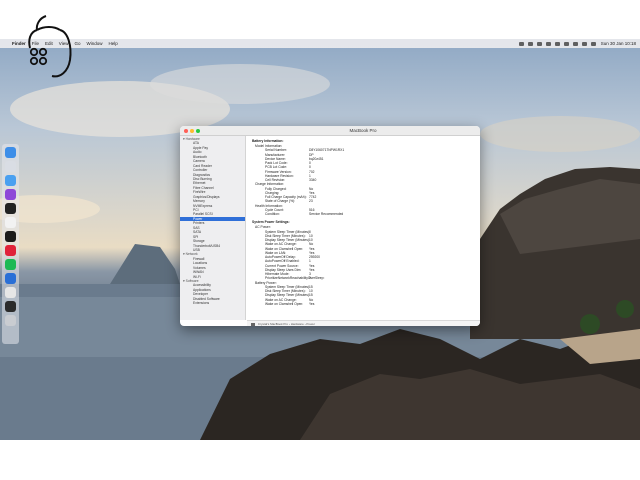 This screenshot has height=480, width=640. Describe the element at coordinates (312, 303) in the screenshot. I see `info-value: Yes` at that location.